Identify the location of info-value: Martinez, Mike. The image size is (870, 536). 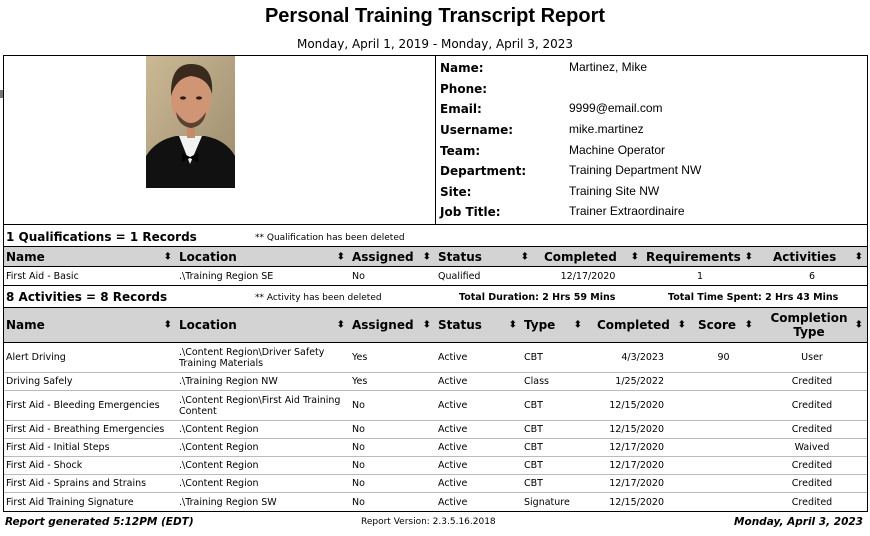
(608, 67).